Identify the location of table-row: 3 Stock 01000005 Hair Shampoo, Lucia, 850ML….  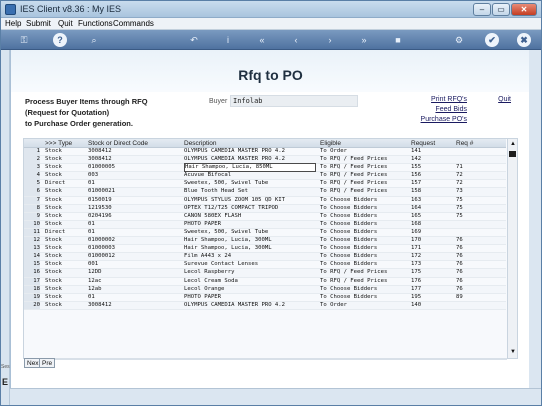
(265, 168).